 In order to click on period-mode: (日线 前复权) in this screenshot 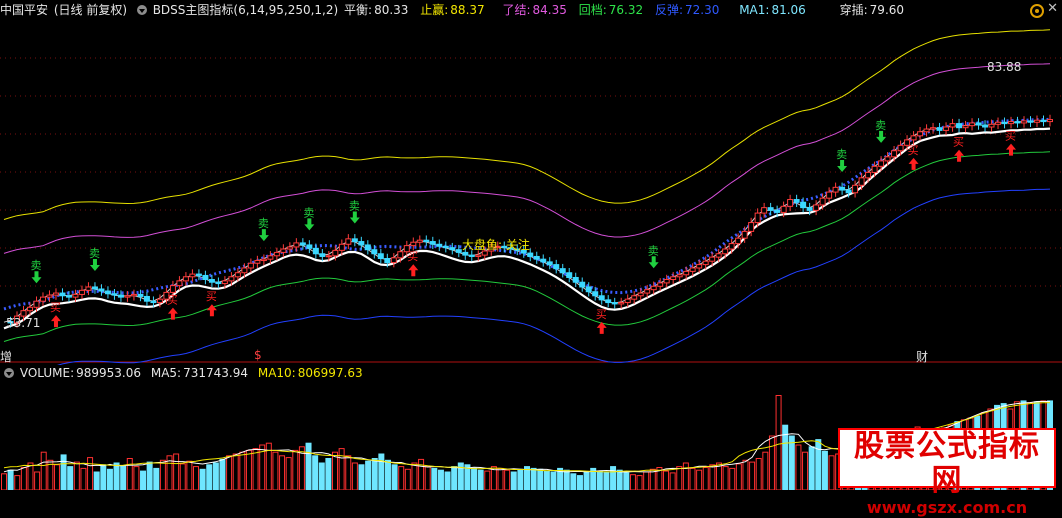, I will do `click(90, 10)`.